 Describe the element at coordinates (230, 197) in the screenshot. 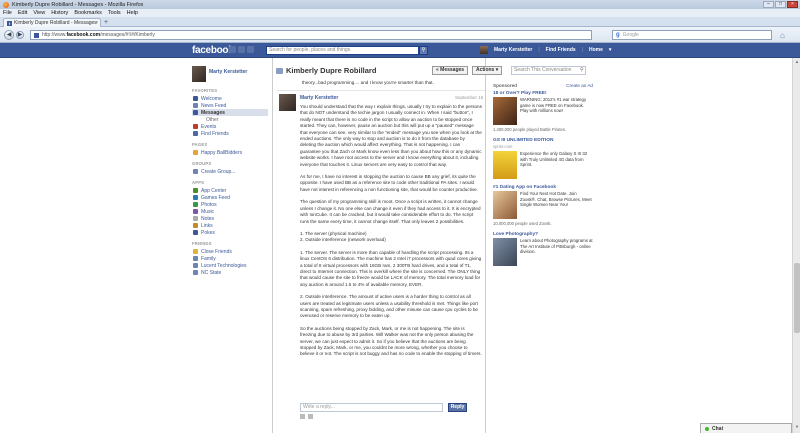

I see `sidebar-item-games-feed: Games Feed` at that location.